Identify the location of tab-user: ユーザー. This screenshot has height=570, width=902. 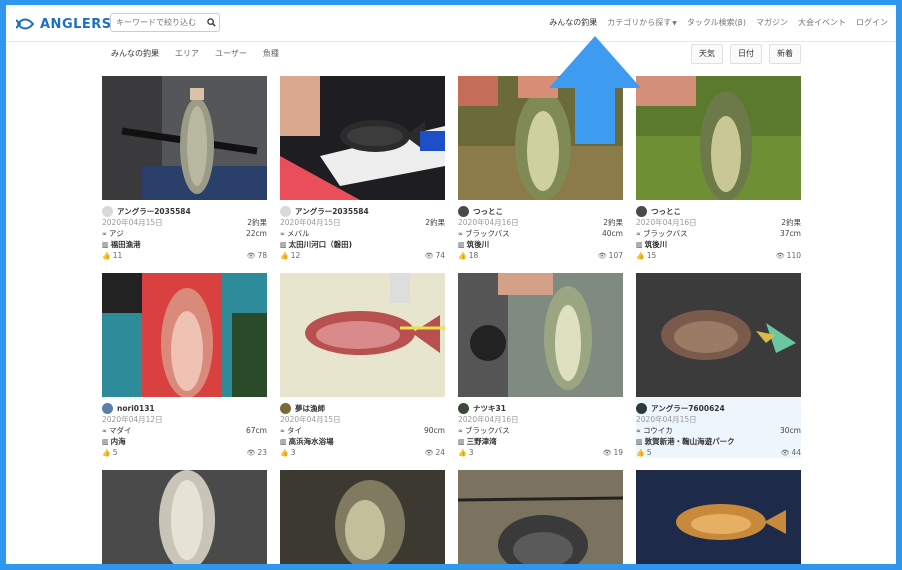
(231, 53).